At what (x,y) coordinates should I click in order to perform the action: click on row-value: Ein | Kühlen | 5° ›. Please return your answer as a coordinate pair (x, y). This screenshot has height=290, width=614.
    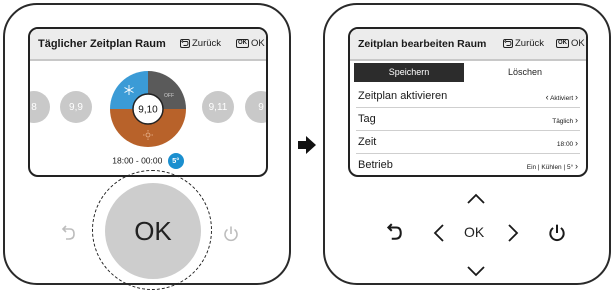
    Looking at the image, I should click on (552, 166).